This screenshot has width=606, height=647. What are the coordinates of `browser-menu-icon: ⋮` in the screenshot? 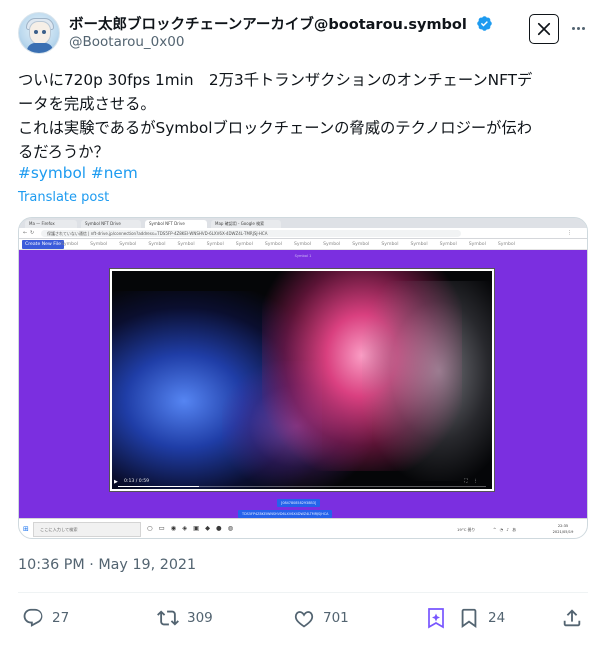 It's located at (569, 233).